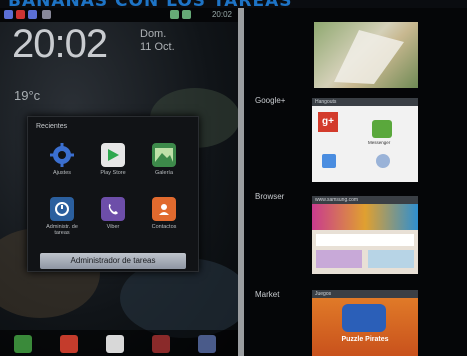 The height and width of the screenshot is (356, 467). What do you see at coordinates (164, 209) in the screenshot?
I see `contacts-icon` at bounding box center [164, 209].